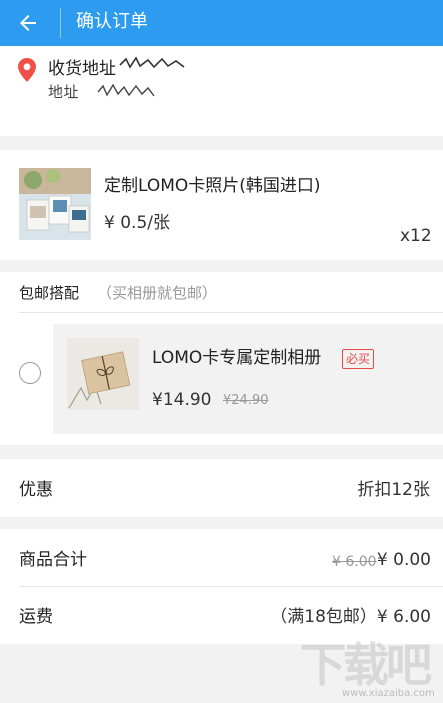 The image size is (443, 703). What do you see at coordinates (403, 560) in the screenshot?
I see `goods-total-value: ¥ 0.00` at bounding box center [403, 560].